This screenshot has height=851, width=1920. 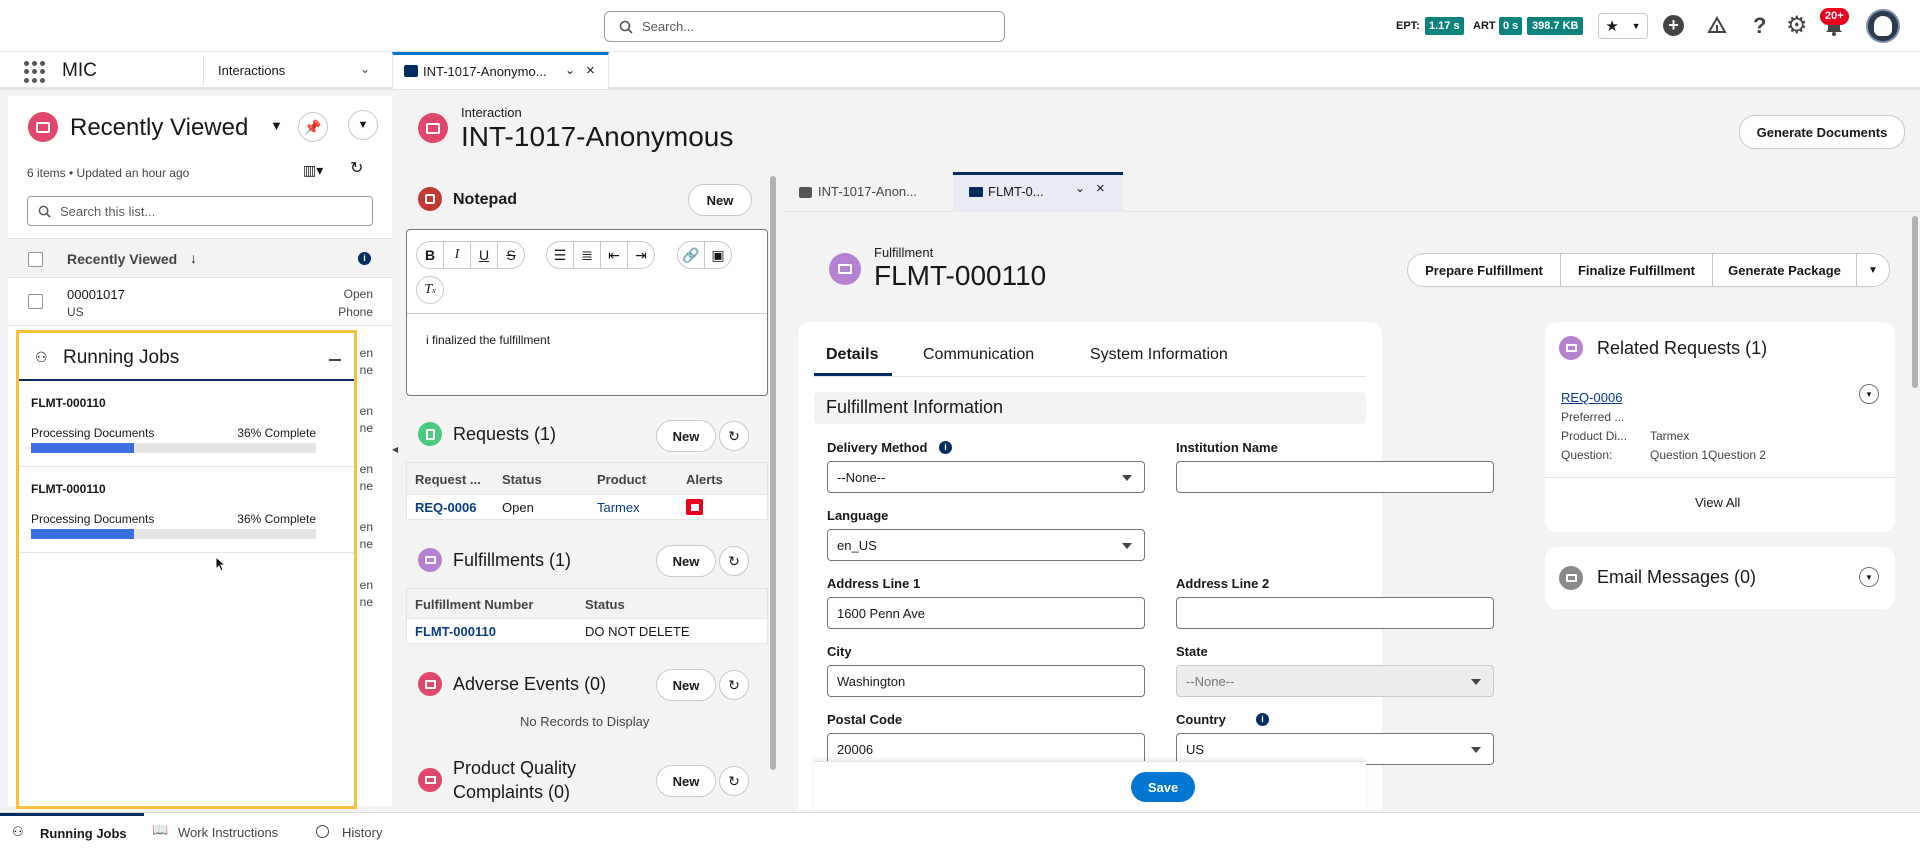 What do you see at coordinates (1869, 577) in the screenshot?
I see `email-messages-menu-button: ▼` at bounding box center [1869, 577].